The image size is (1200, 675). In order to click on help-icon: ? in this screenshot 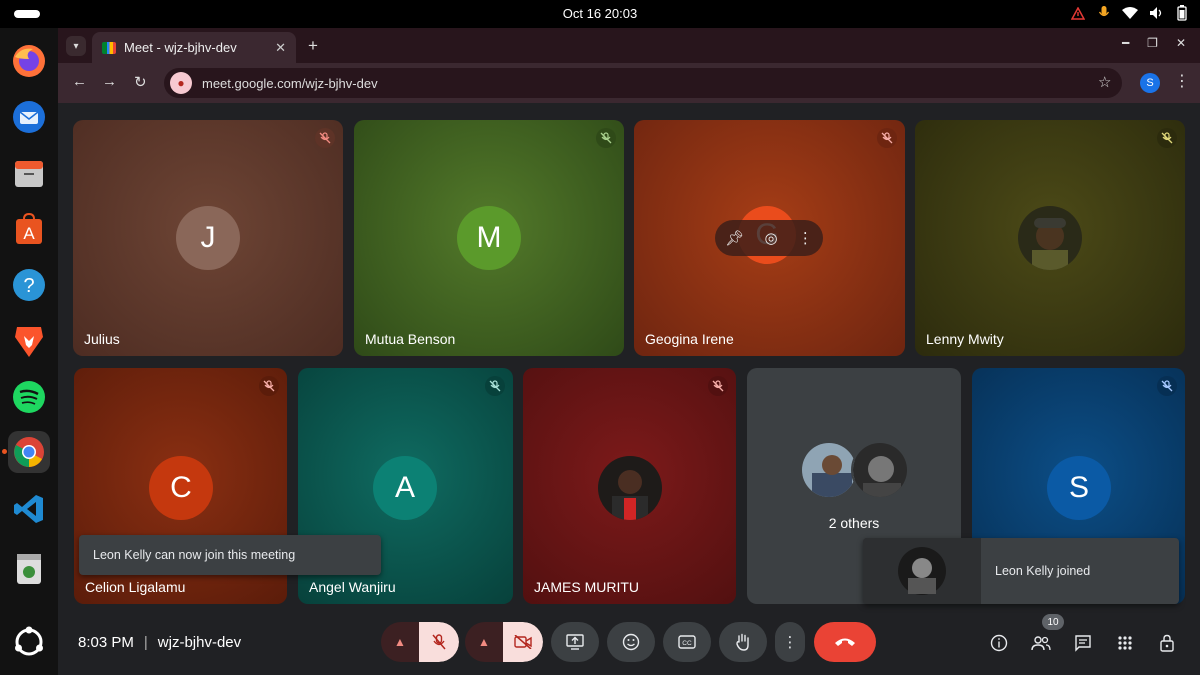, I will do `click(29, 285)`.